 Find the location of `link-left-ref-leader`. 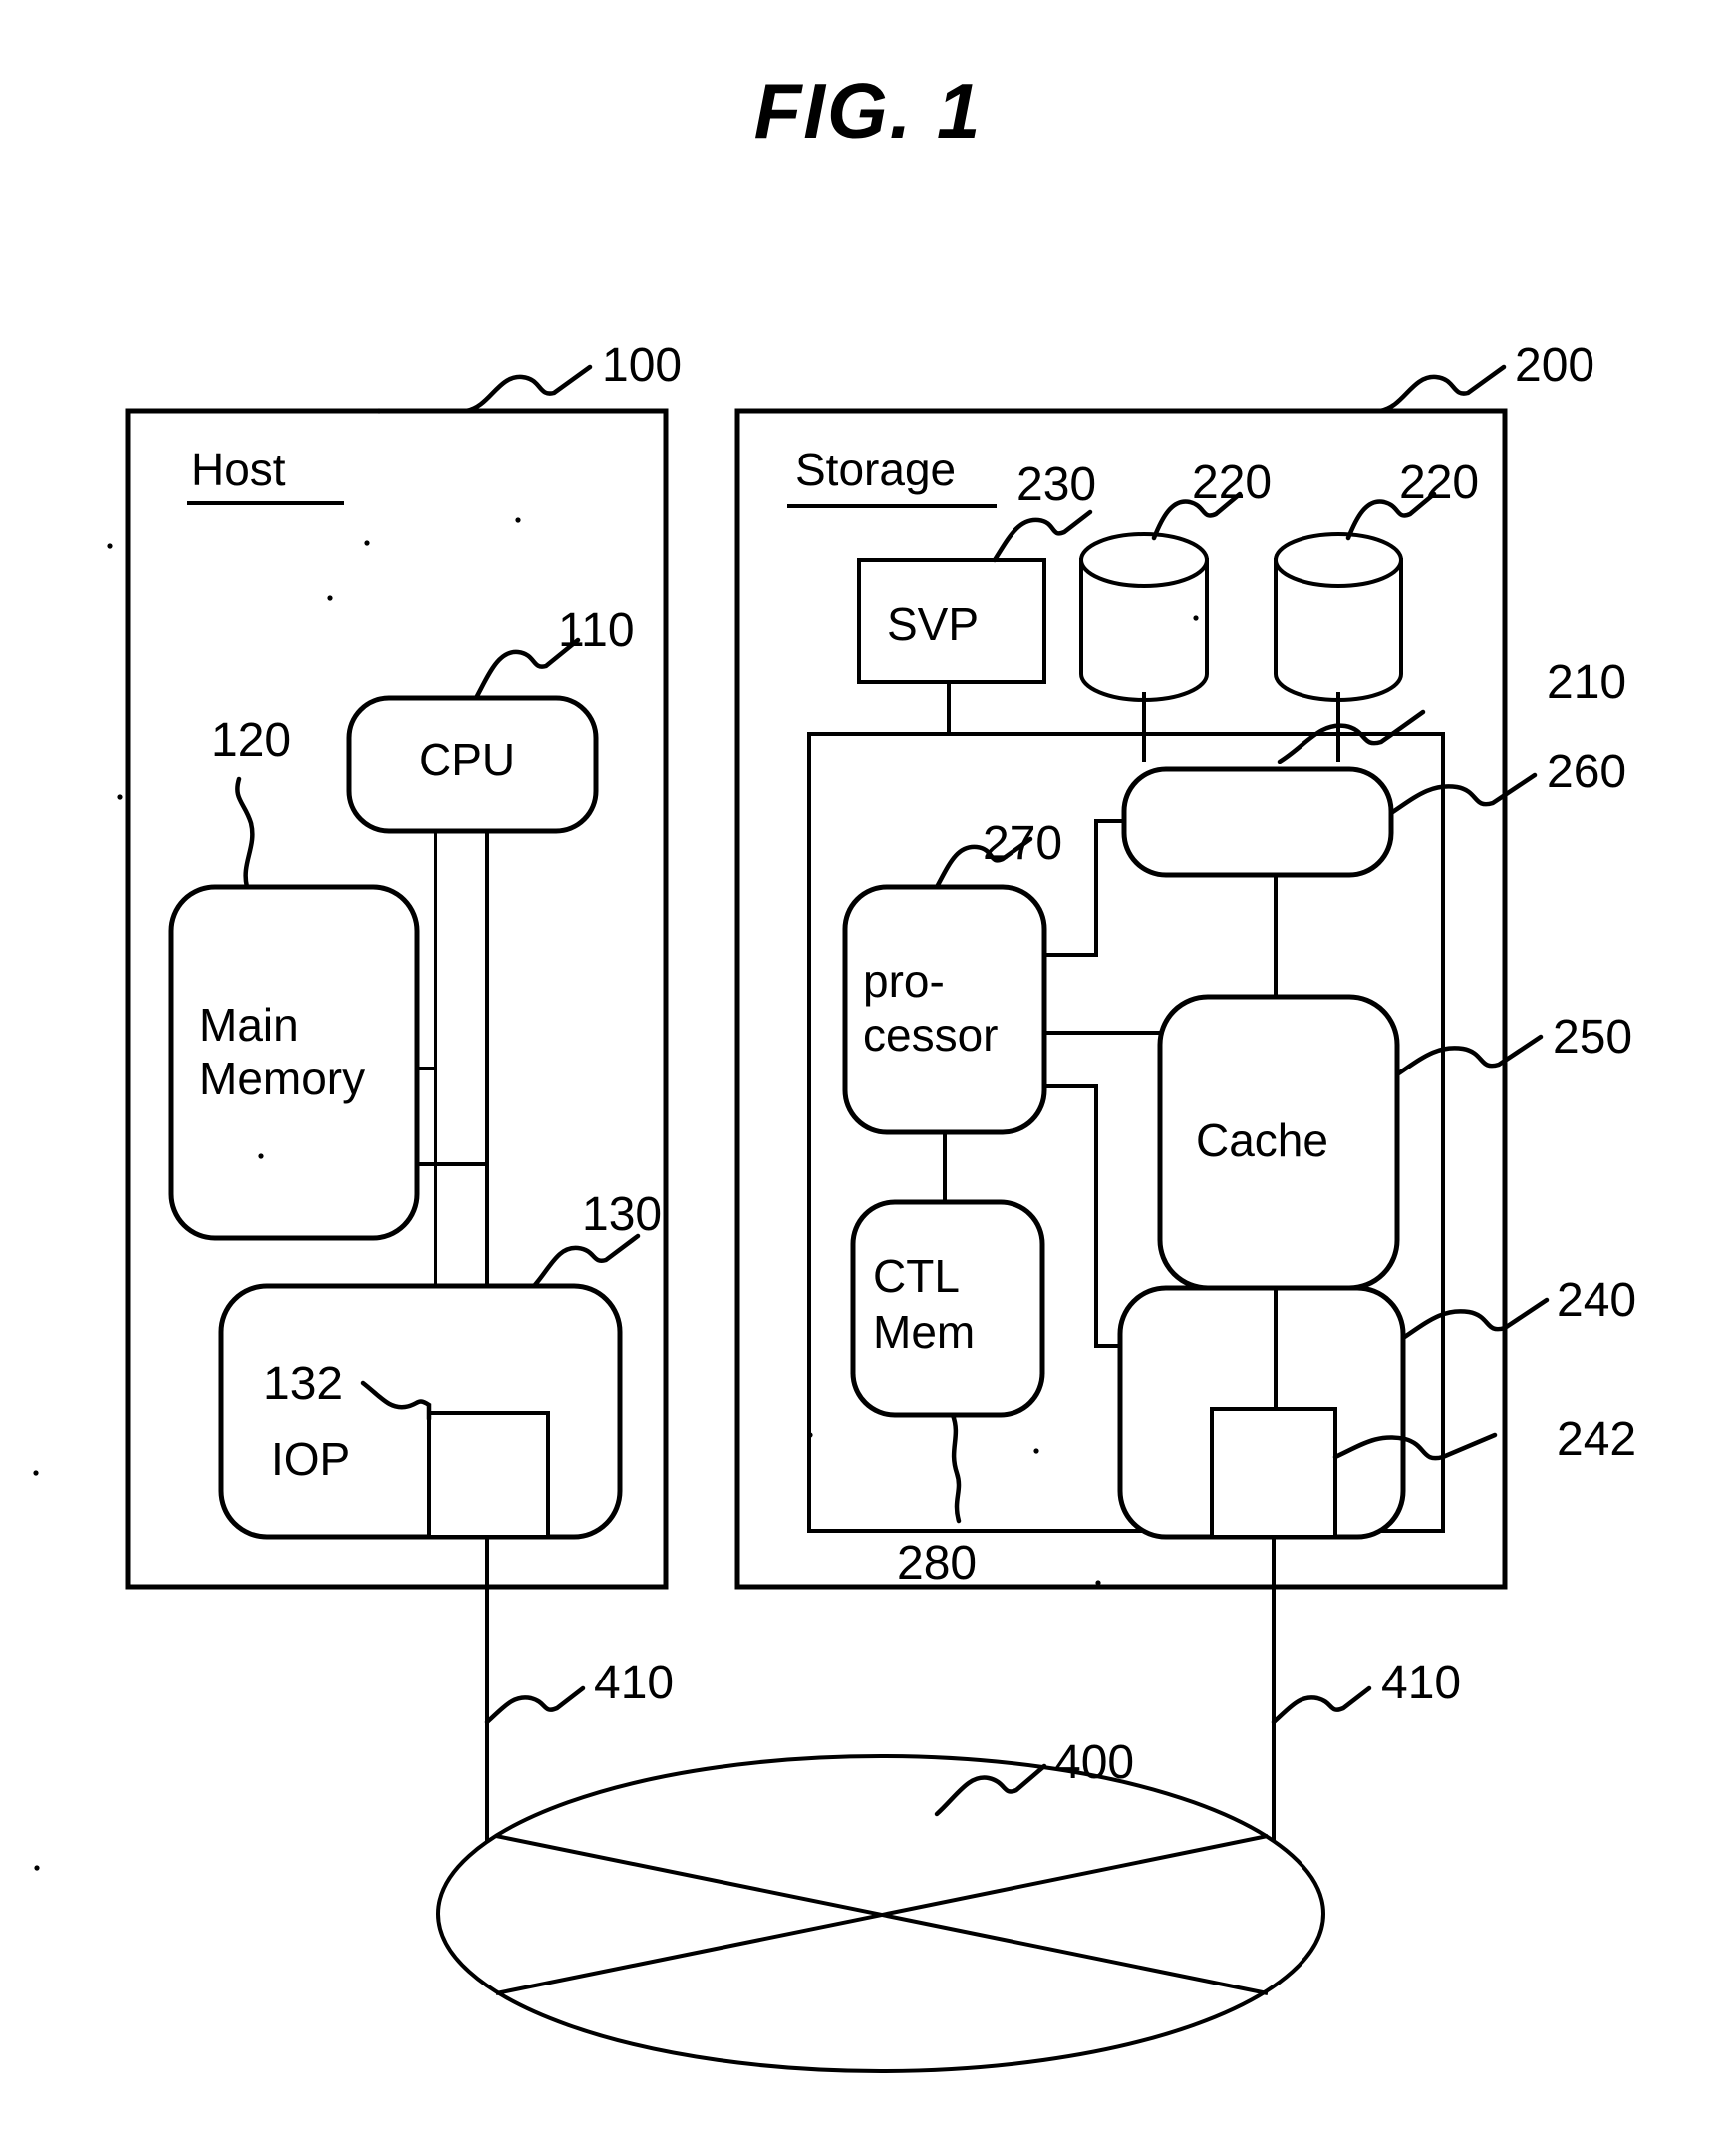

link-left-ref-leader is located at coordinates (535, 1705).